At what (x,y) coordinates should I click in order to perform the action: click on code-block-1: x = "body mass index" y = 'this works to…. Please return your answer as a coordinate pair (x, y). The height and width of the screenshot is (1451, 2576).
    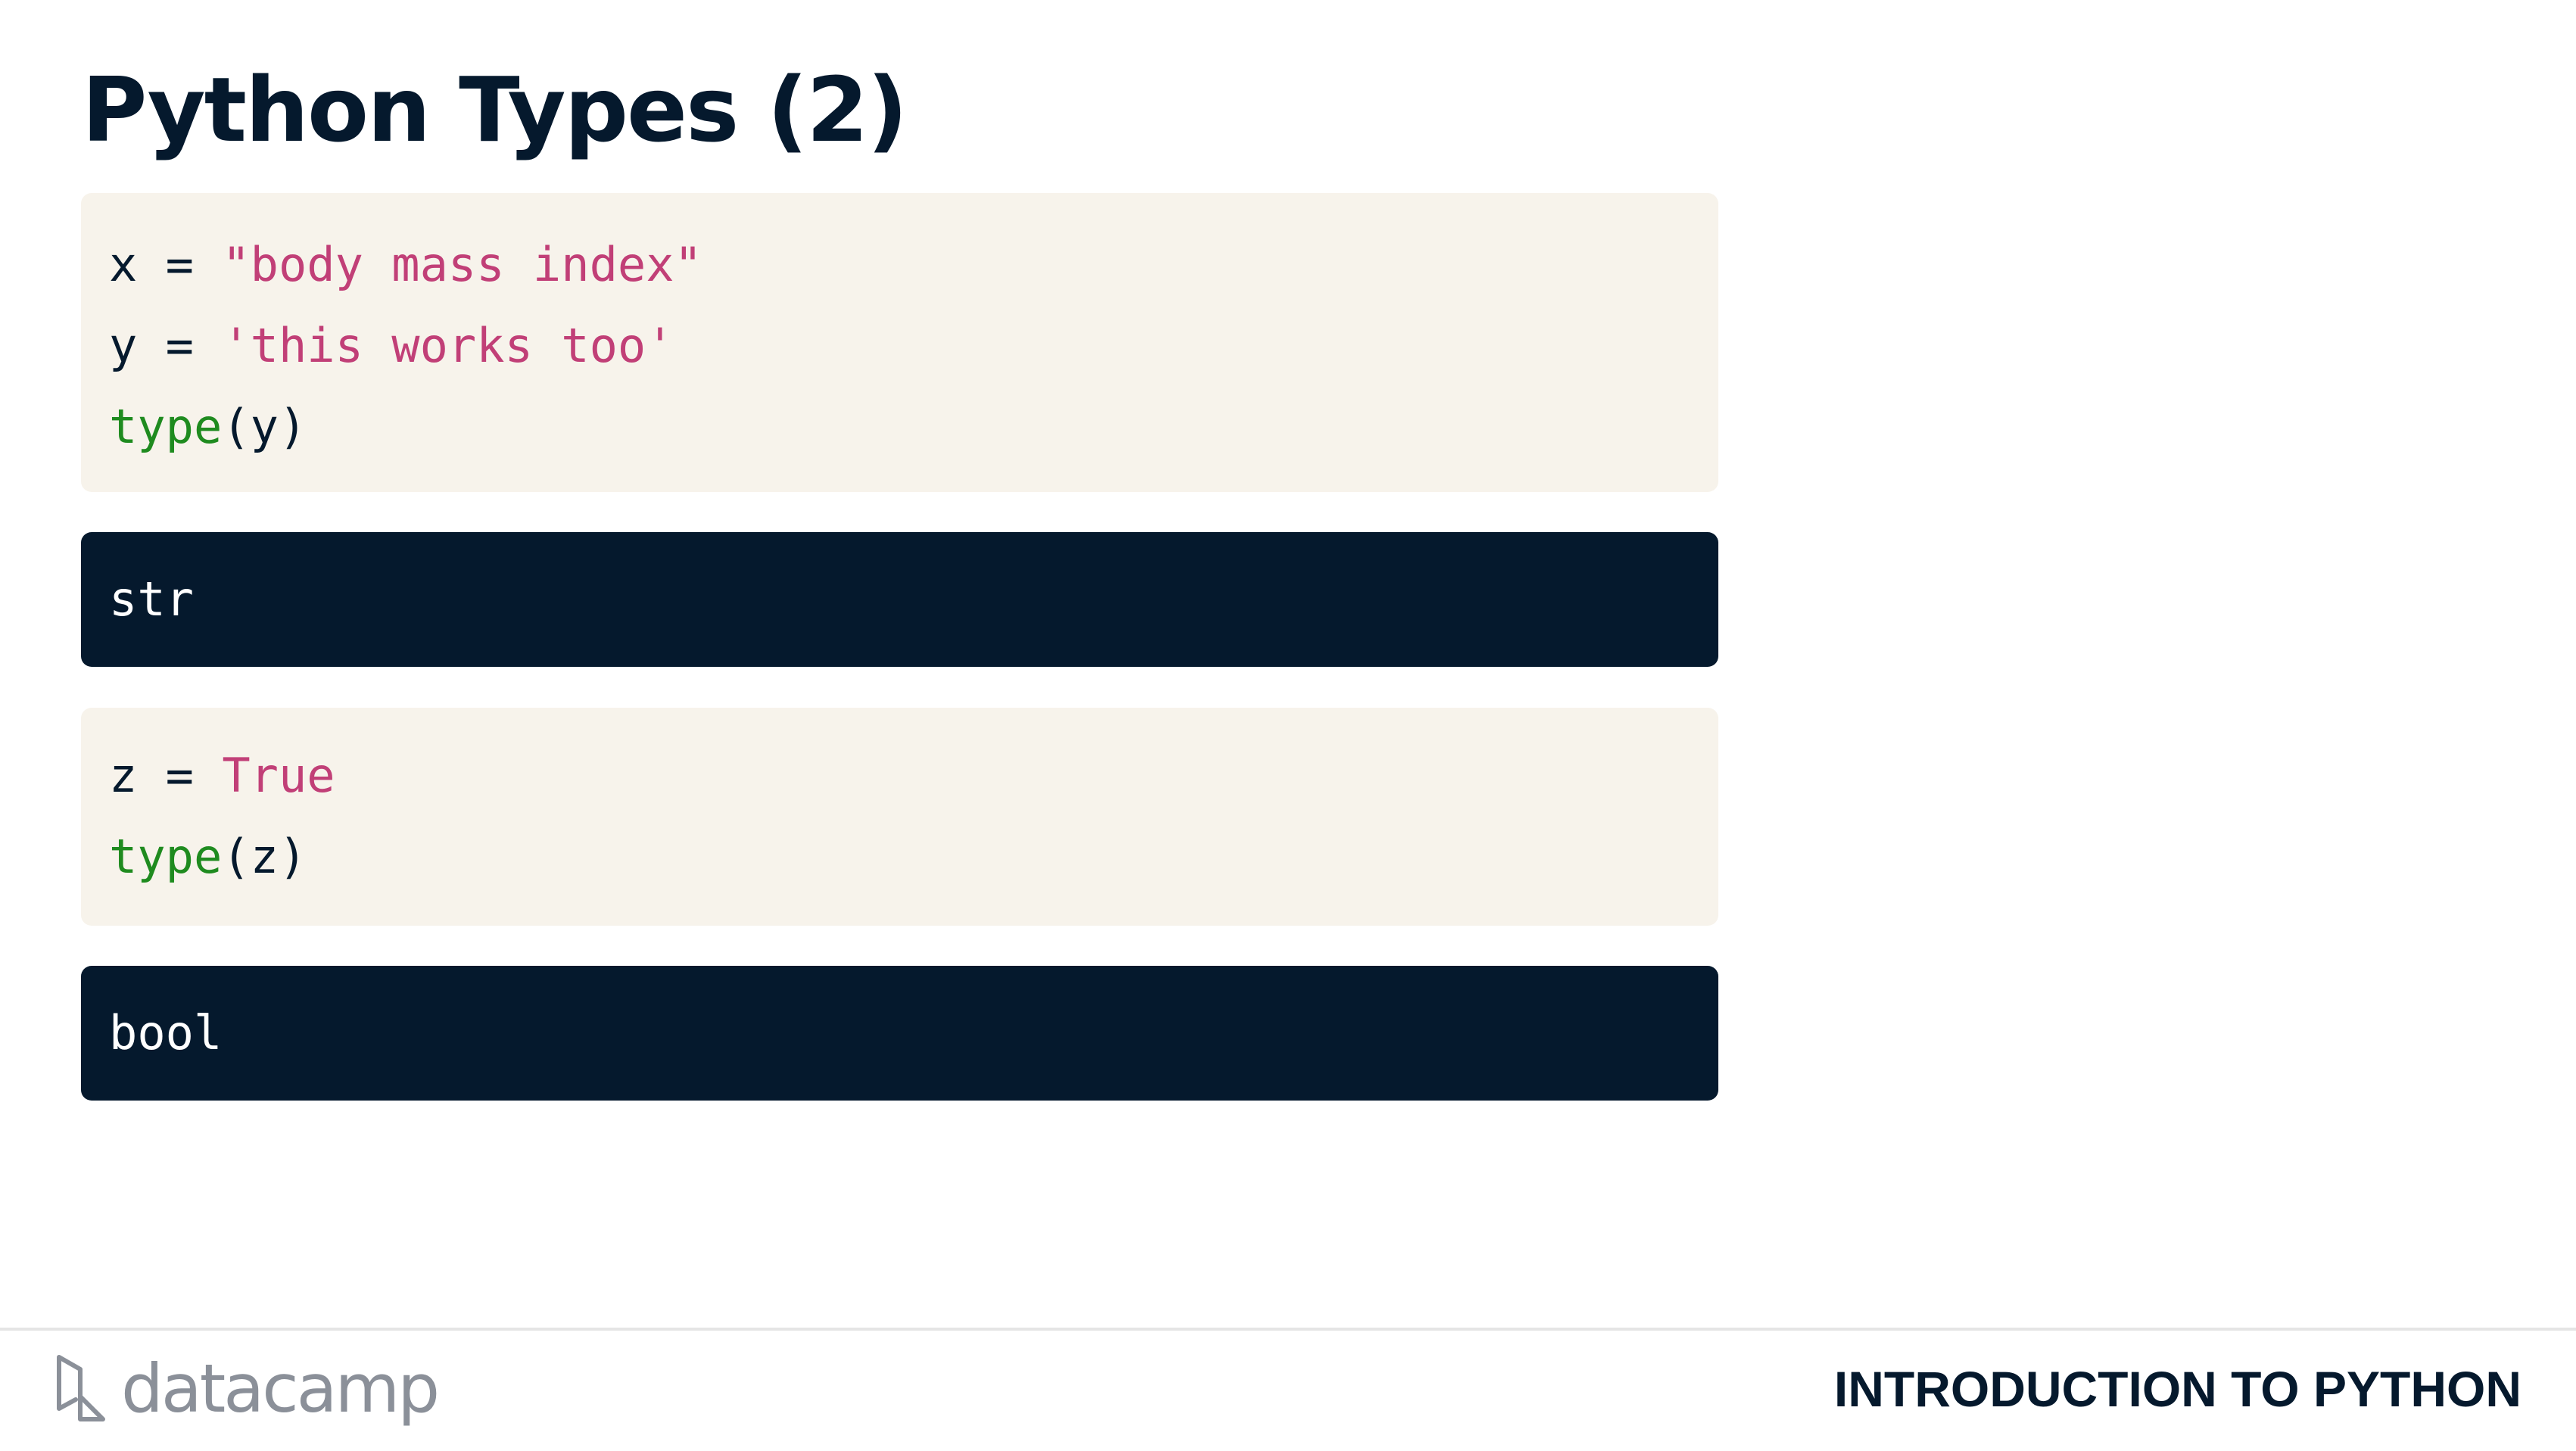
    Looking at the image, I should click on (900, 343).